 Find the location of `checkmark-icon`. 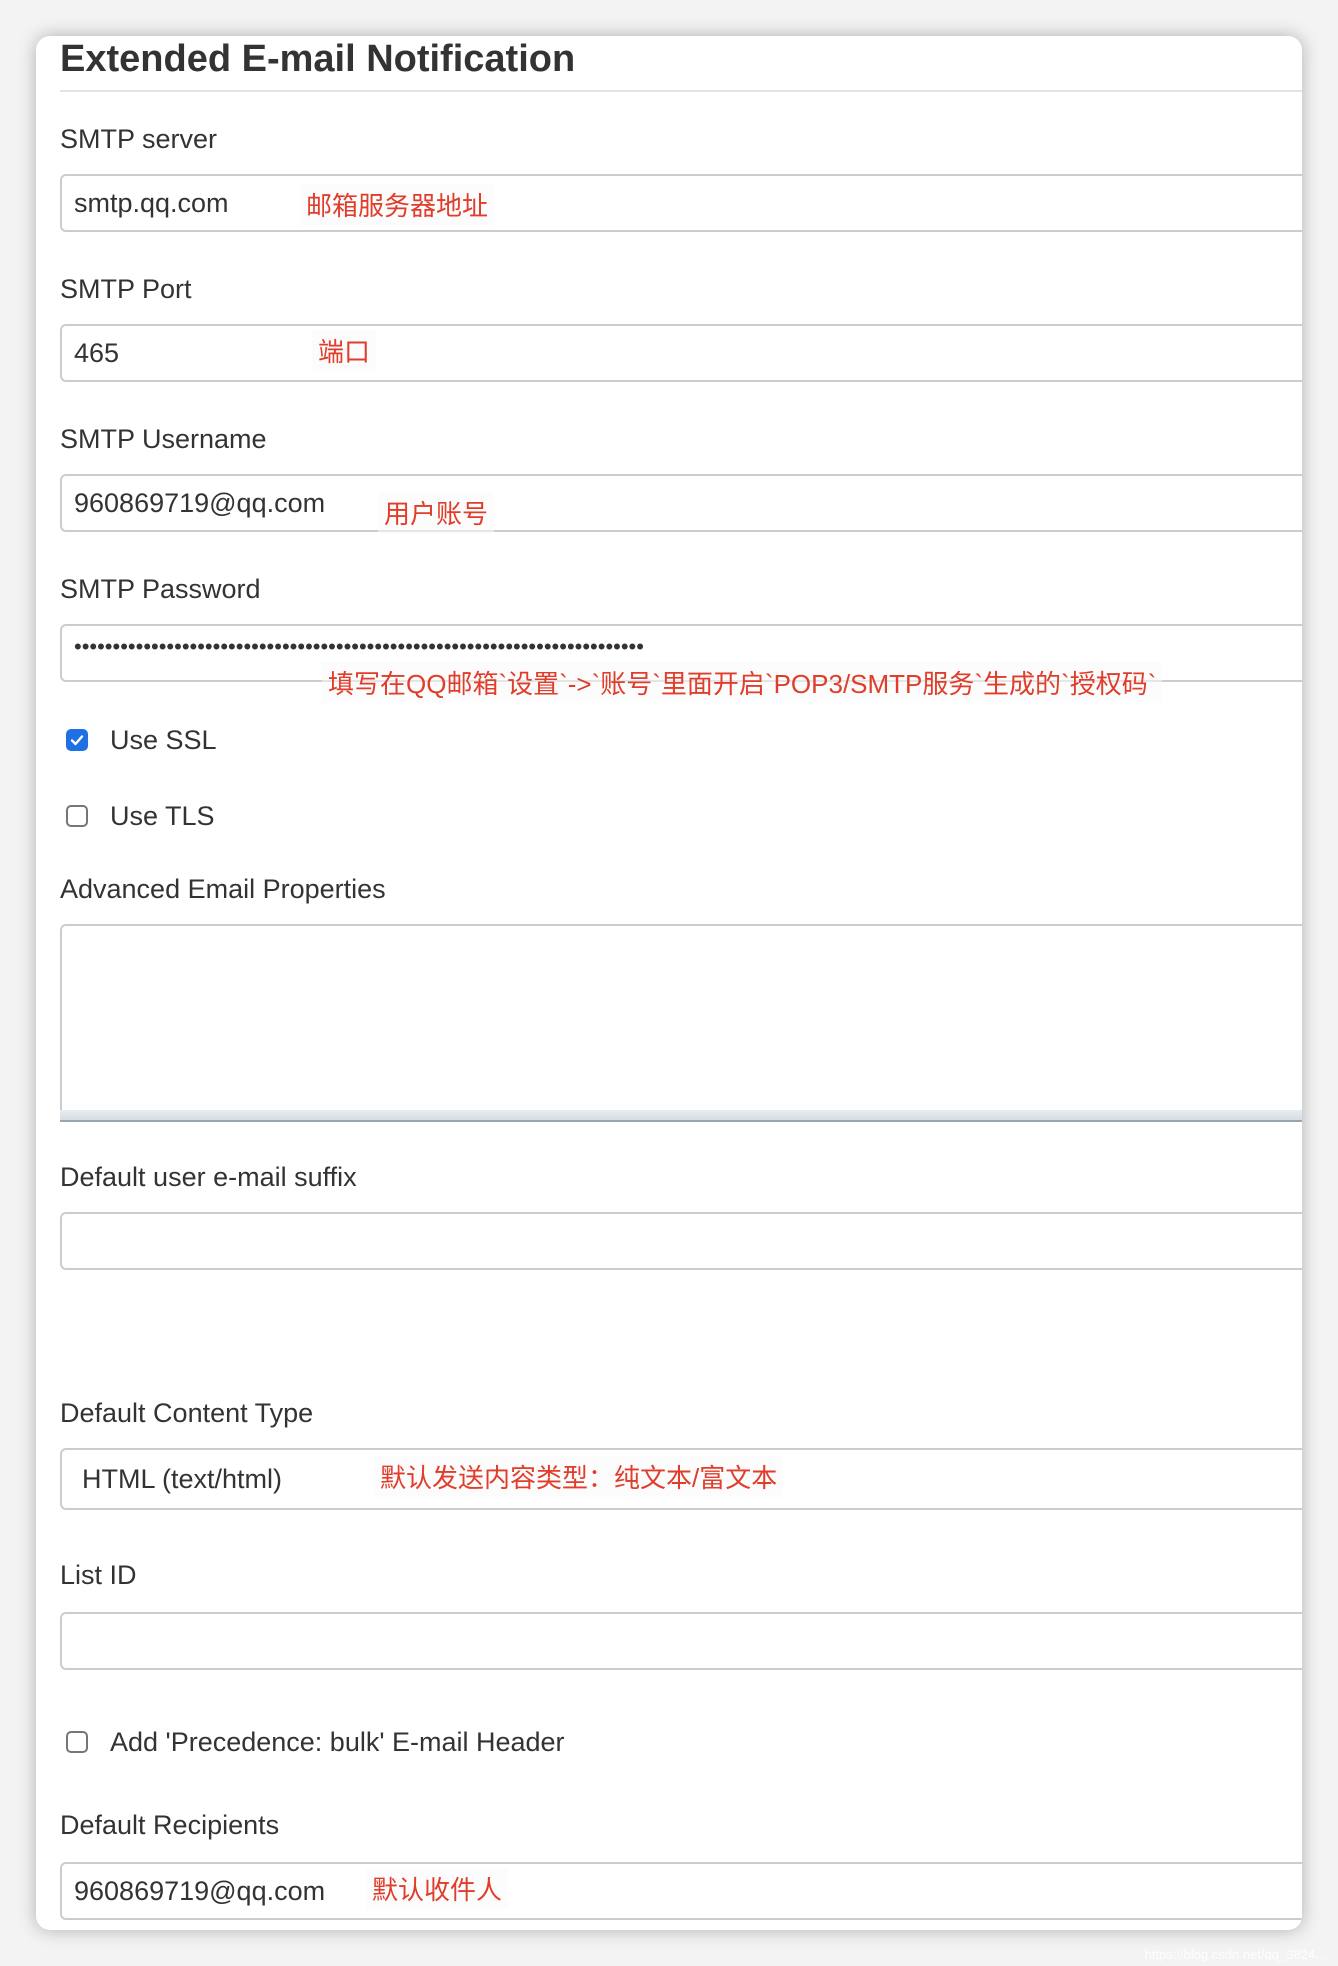

checkmark-icon is located at coordinates (77, 740).